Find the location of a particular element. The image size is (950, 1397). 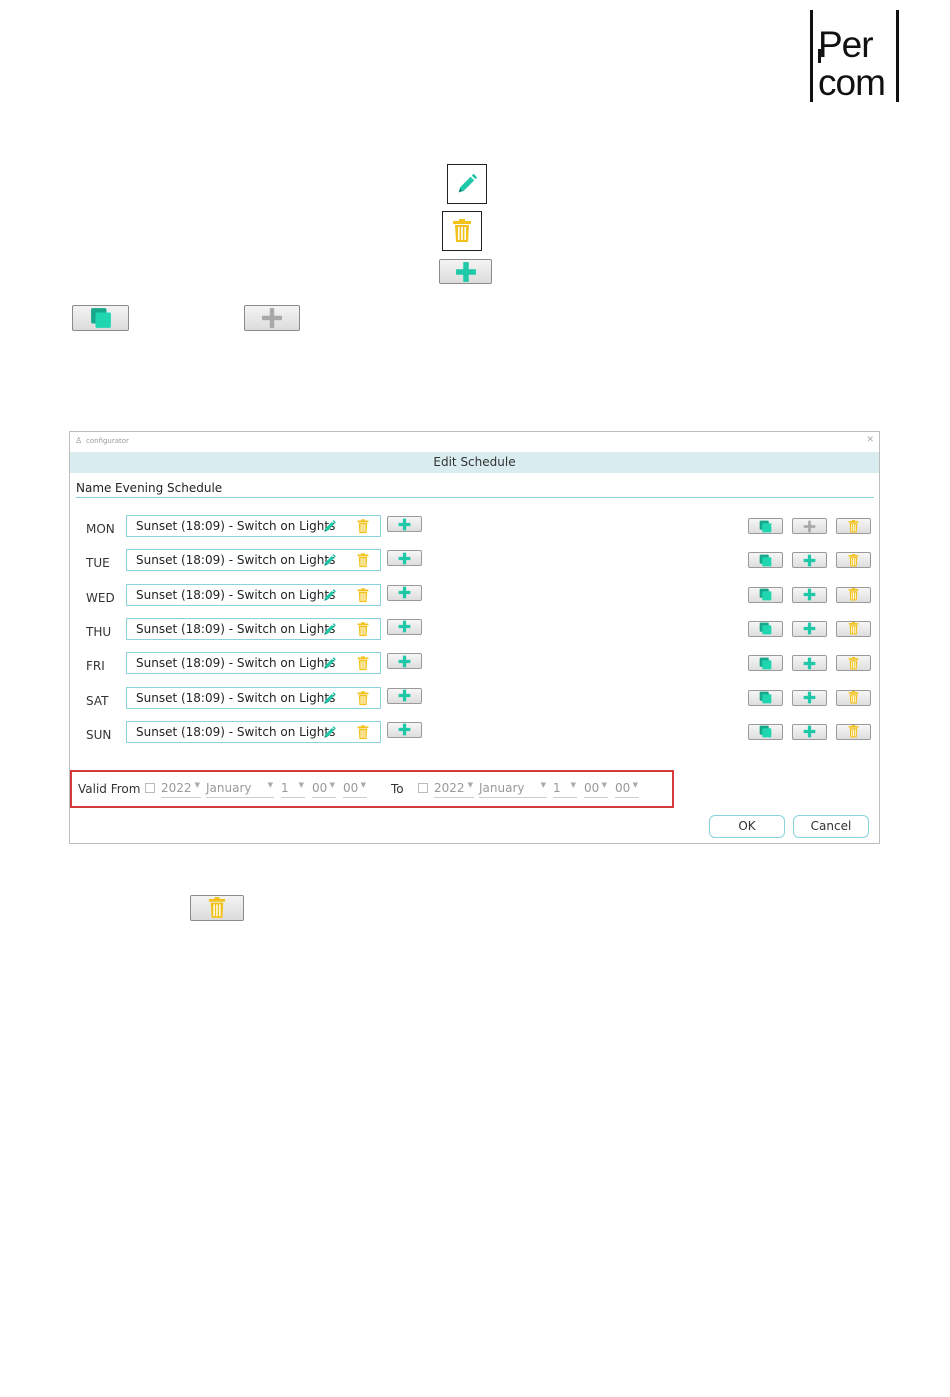

day-label: MON is located at coordinates (100, 529).